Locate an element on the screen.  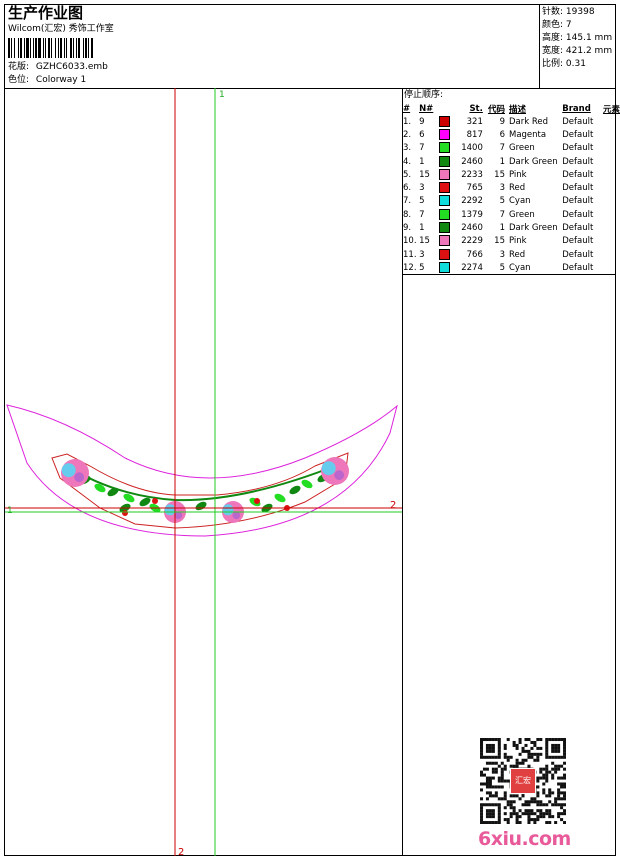
stat-width: 宽度: 421.2 mm is located at coordinates (577, 51).